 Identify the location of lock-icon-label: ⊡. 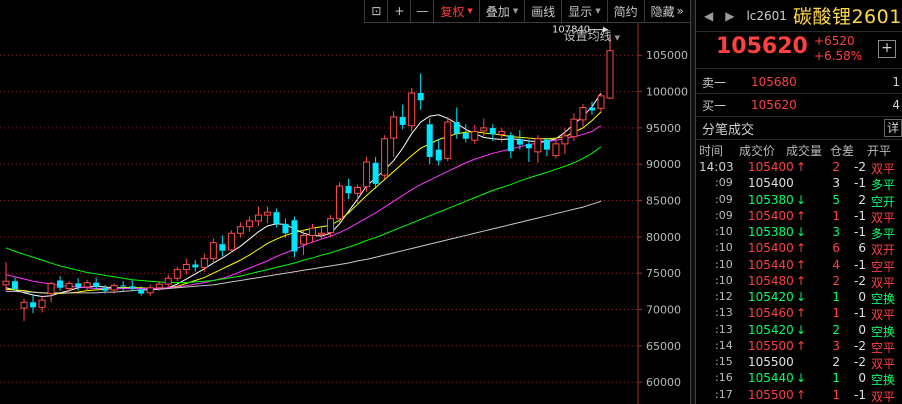
(376, 11).